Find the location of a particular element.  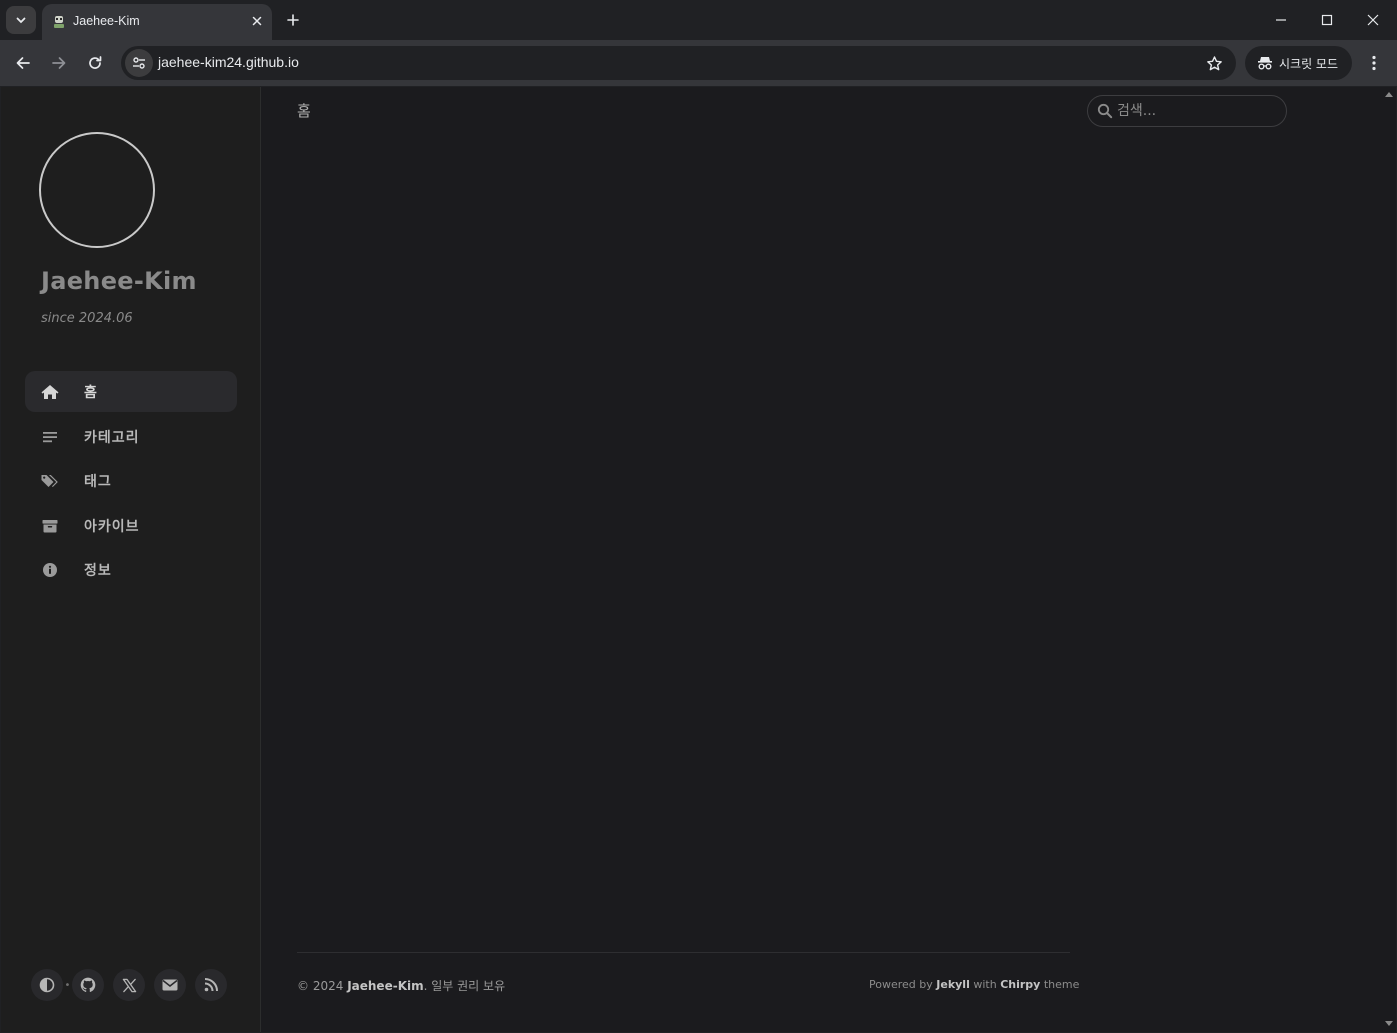

email-icon is located at coordinates (170, 985).